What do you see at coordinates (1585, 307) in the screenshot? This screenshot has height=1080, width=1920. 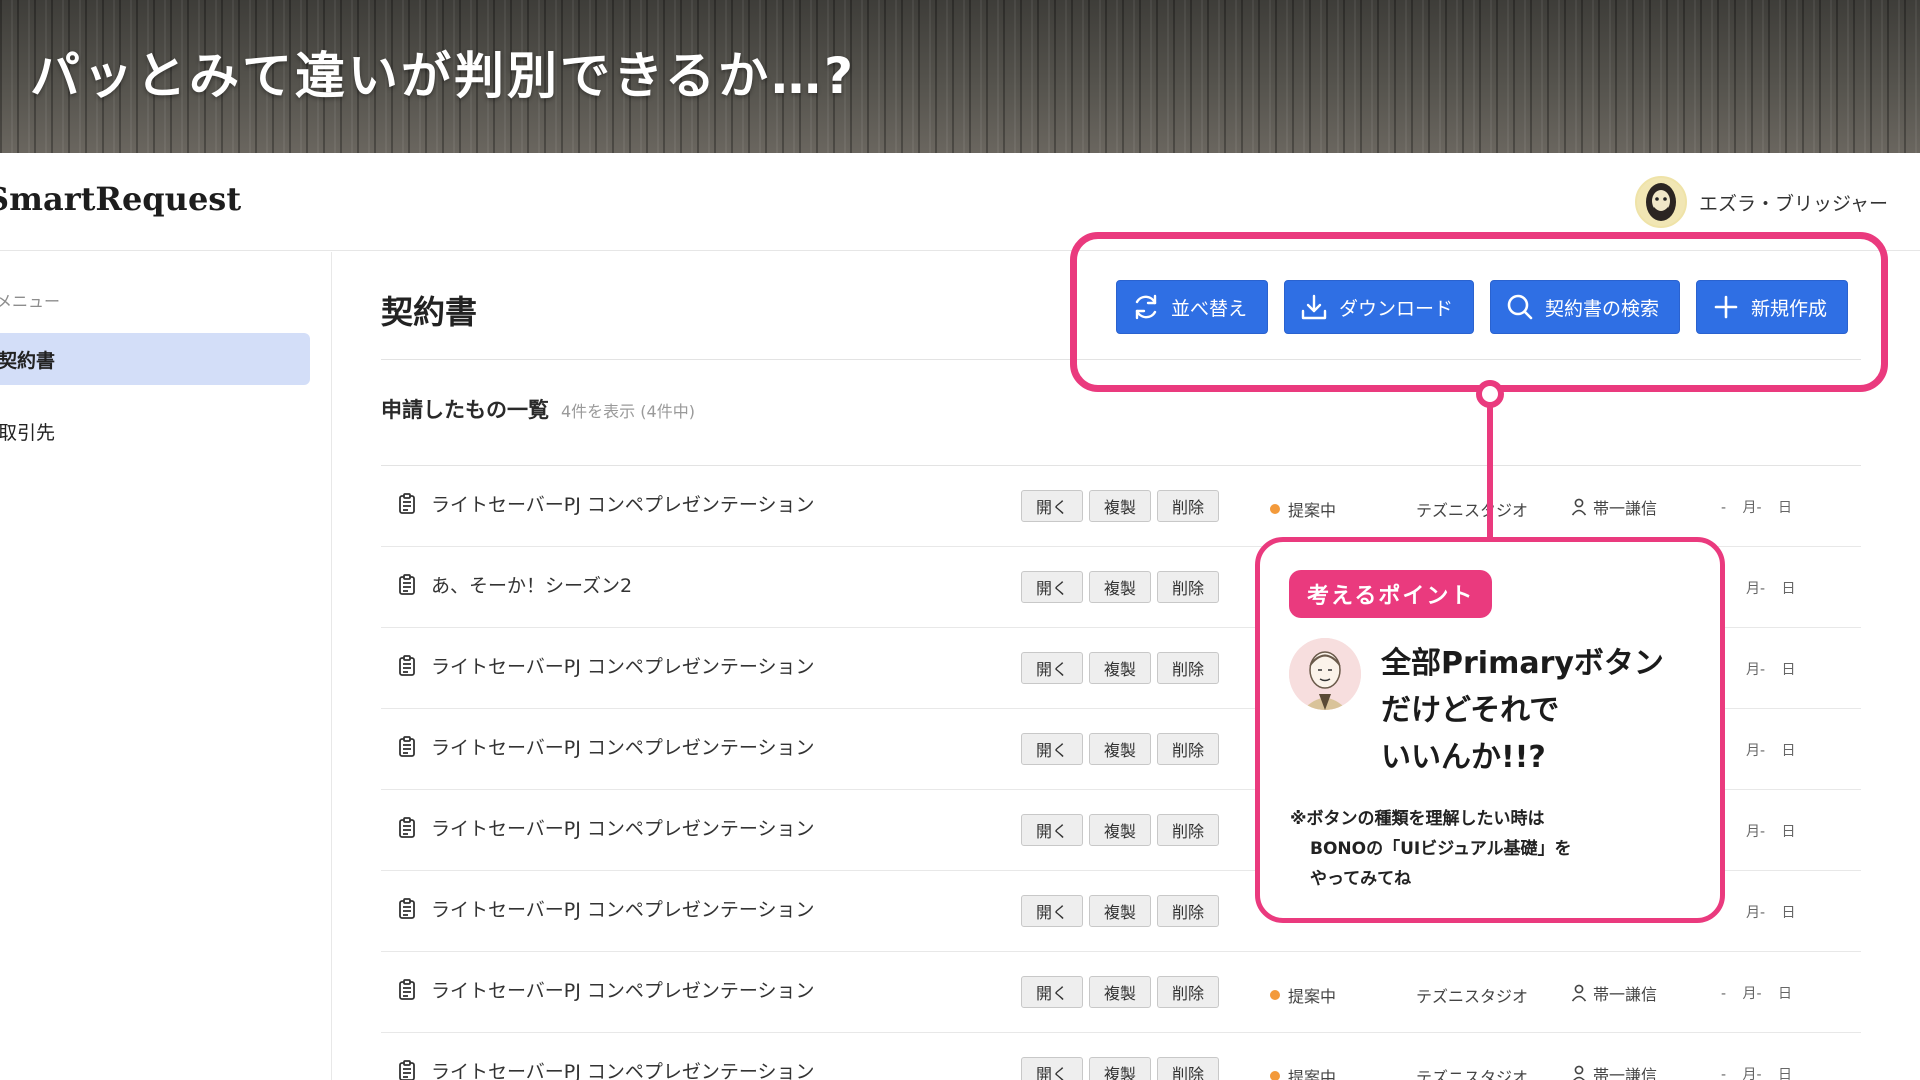 I see `search-contracts-button: 契約書の検索` at bounding box center [1585, 307].